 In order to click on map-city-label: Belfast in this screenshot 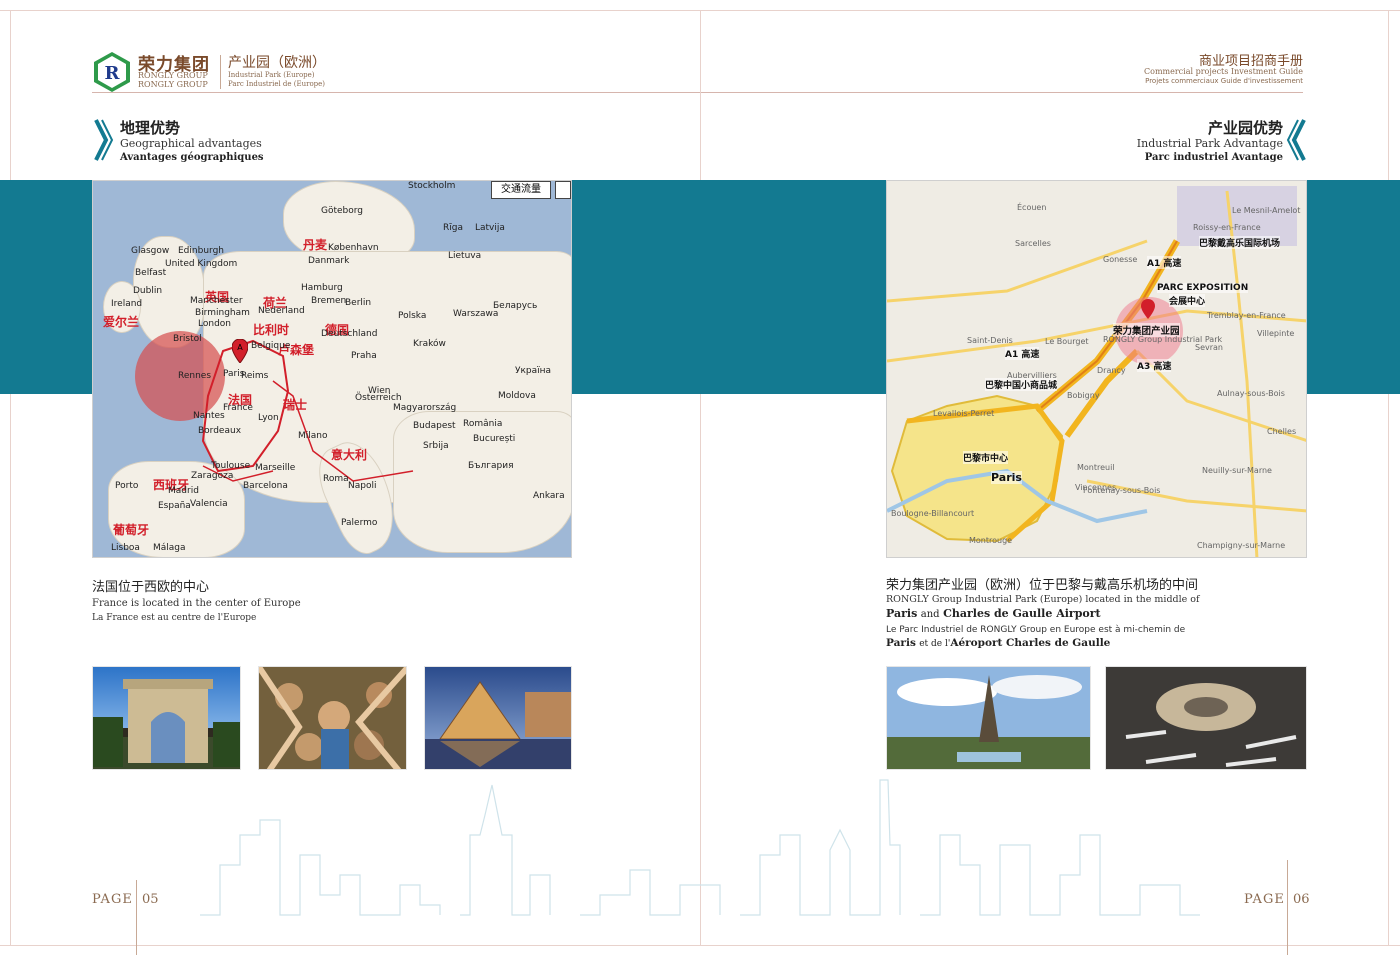, I will do `click(151, 273)`.